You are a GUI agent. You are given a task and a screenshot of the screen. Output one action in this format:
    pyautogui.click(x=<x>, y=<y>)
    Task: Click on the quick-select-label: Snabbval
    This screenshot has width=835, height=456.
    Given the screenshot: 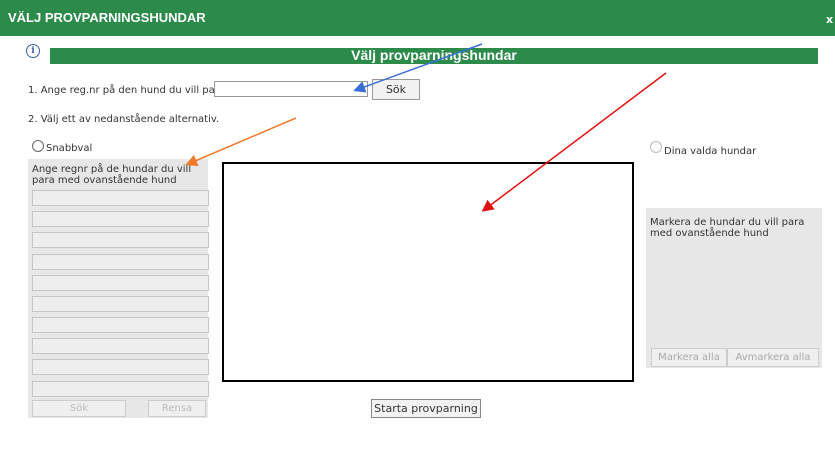 What is the action you would take?
    pyautogui.click(x=69, y=148)
    